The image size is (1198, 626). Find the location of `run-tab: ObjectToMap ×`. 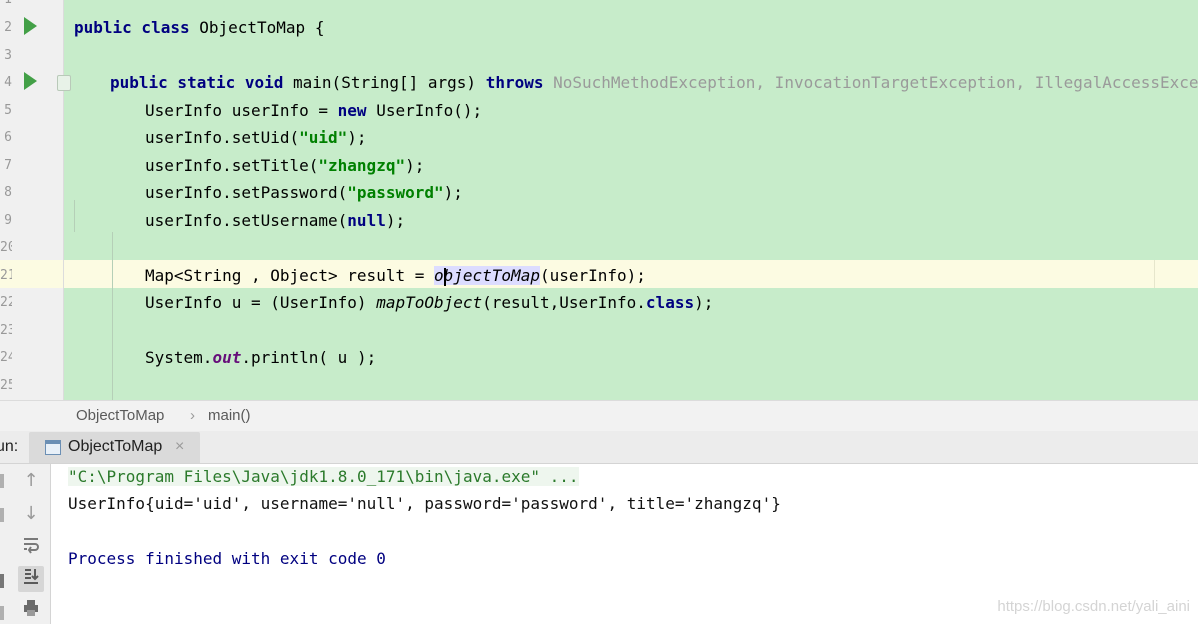

run-tab: ObjectToMap × is located at coordinates (114, 447).